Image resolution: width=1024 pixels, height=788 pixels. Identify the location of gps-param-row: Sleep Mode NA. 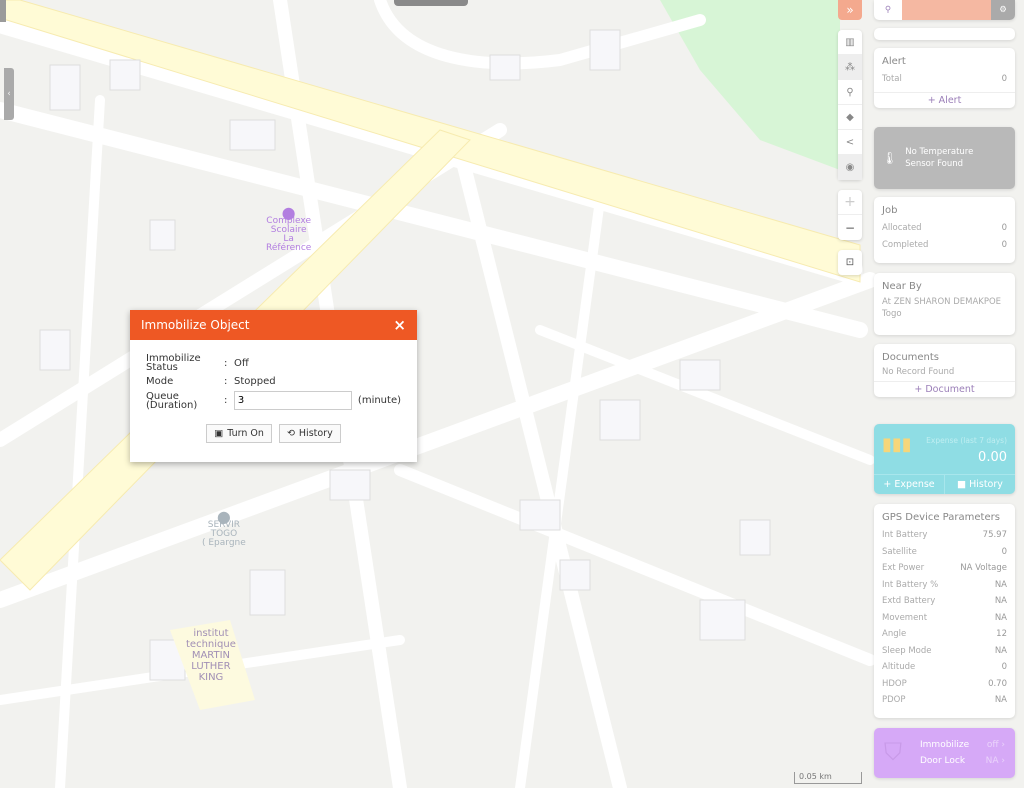
(944, 650).